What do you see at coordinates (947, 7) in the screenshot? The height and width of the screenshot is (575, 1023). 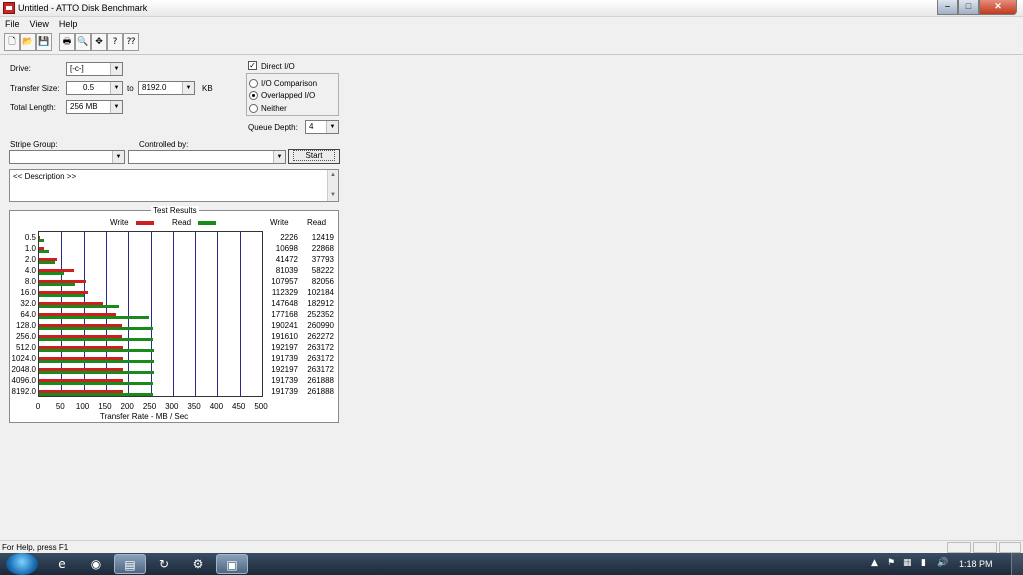 I see `minimize-button: –` at bounding box center [947, 7].